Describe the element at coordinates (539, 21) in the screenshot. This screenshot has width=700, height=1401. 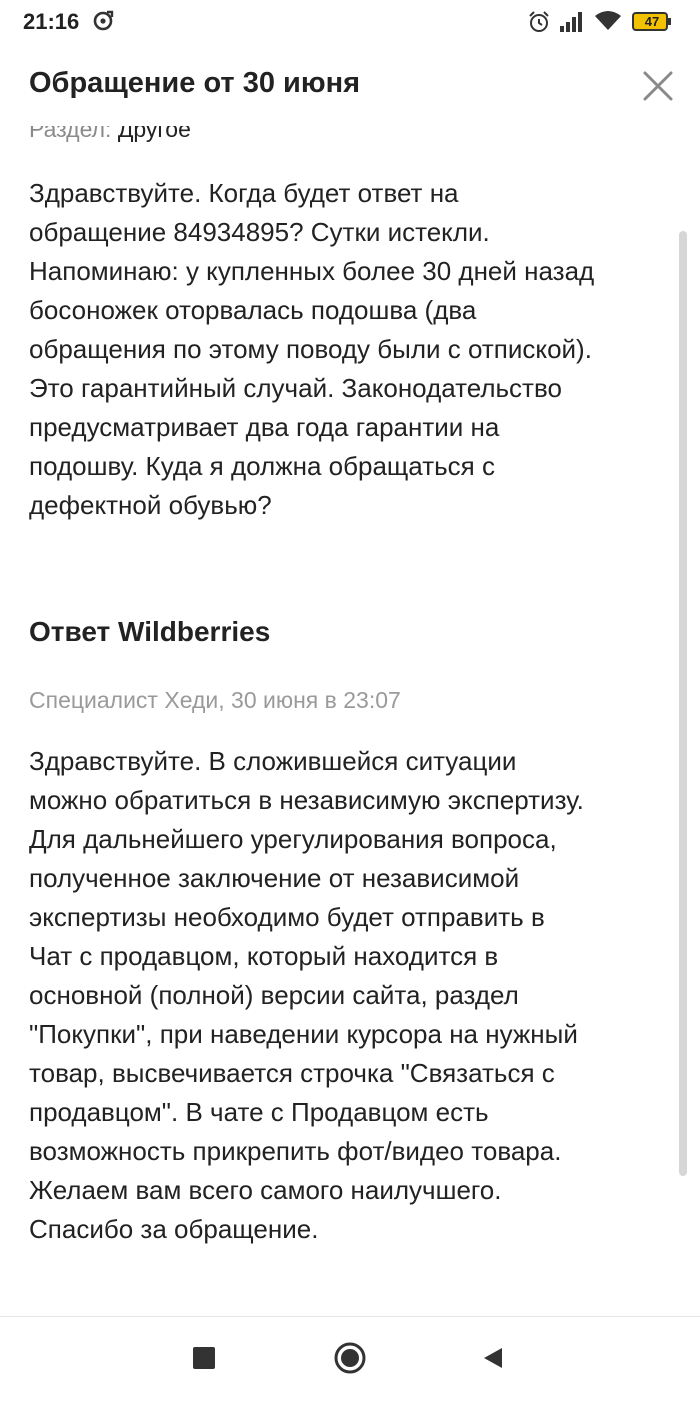
I see `alarm-icon` at that location.